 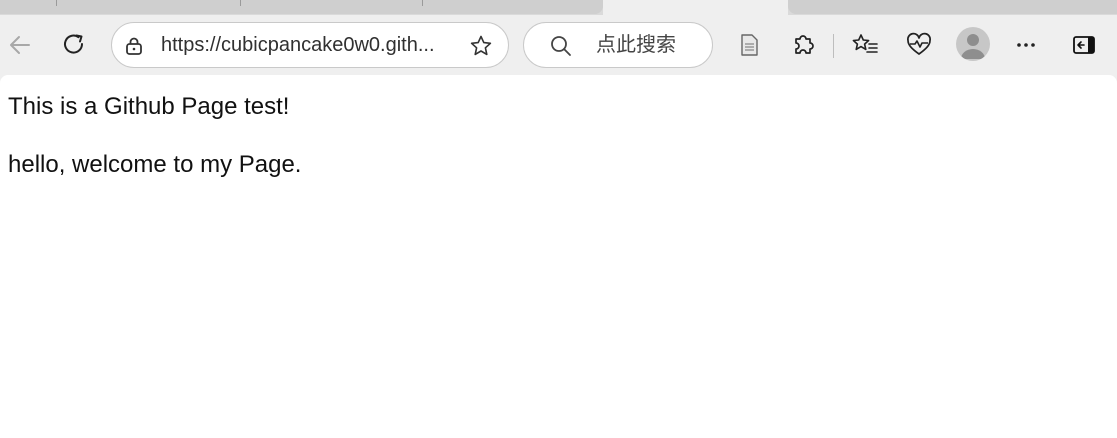 What do you see at coordinates (952, 7) in the screenshot?
I see `tab-inactive-right` at bounding box center [952, 7].